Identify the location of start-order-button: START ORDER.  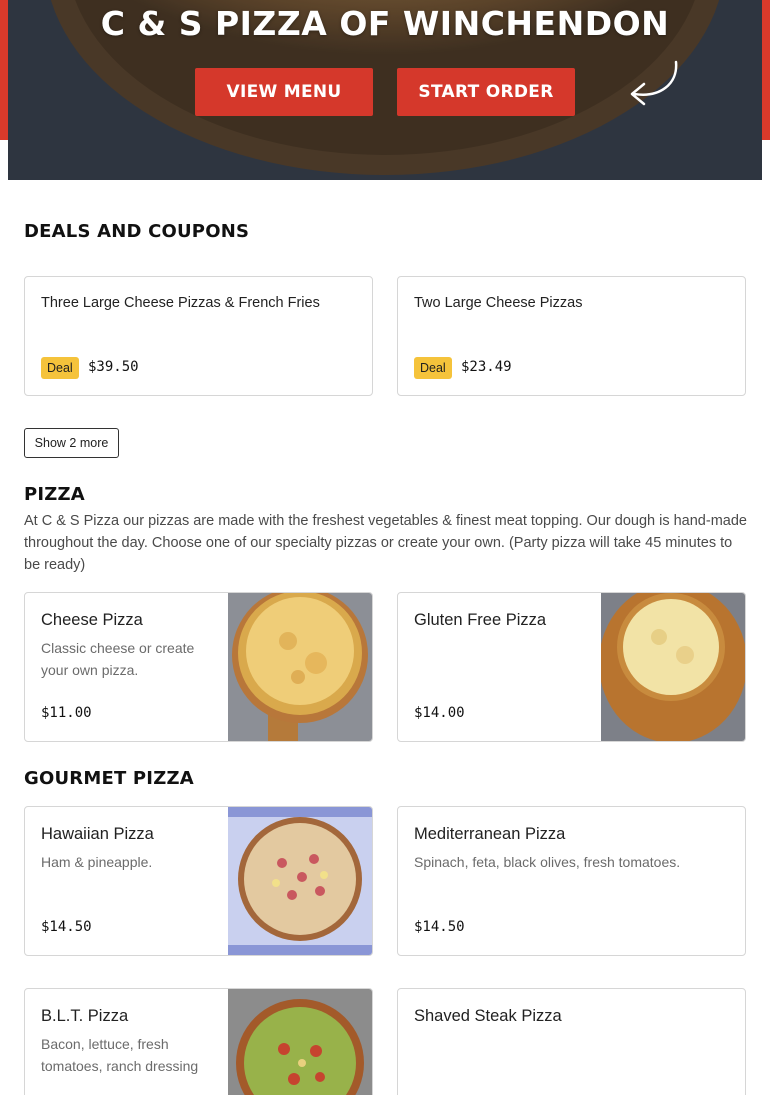
(486, 92).